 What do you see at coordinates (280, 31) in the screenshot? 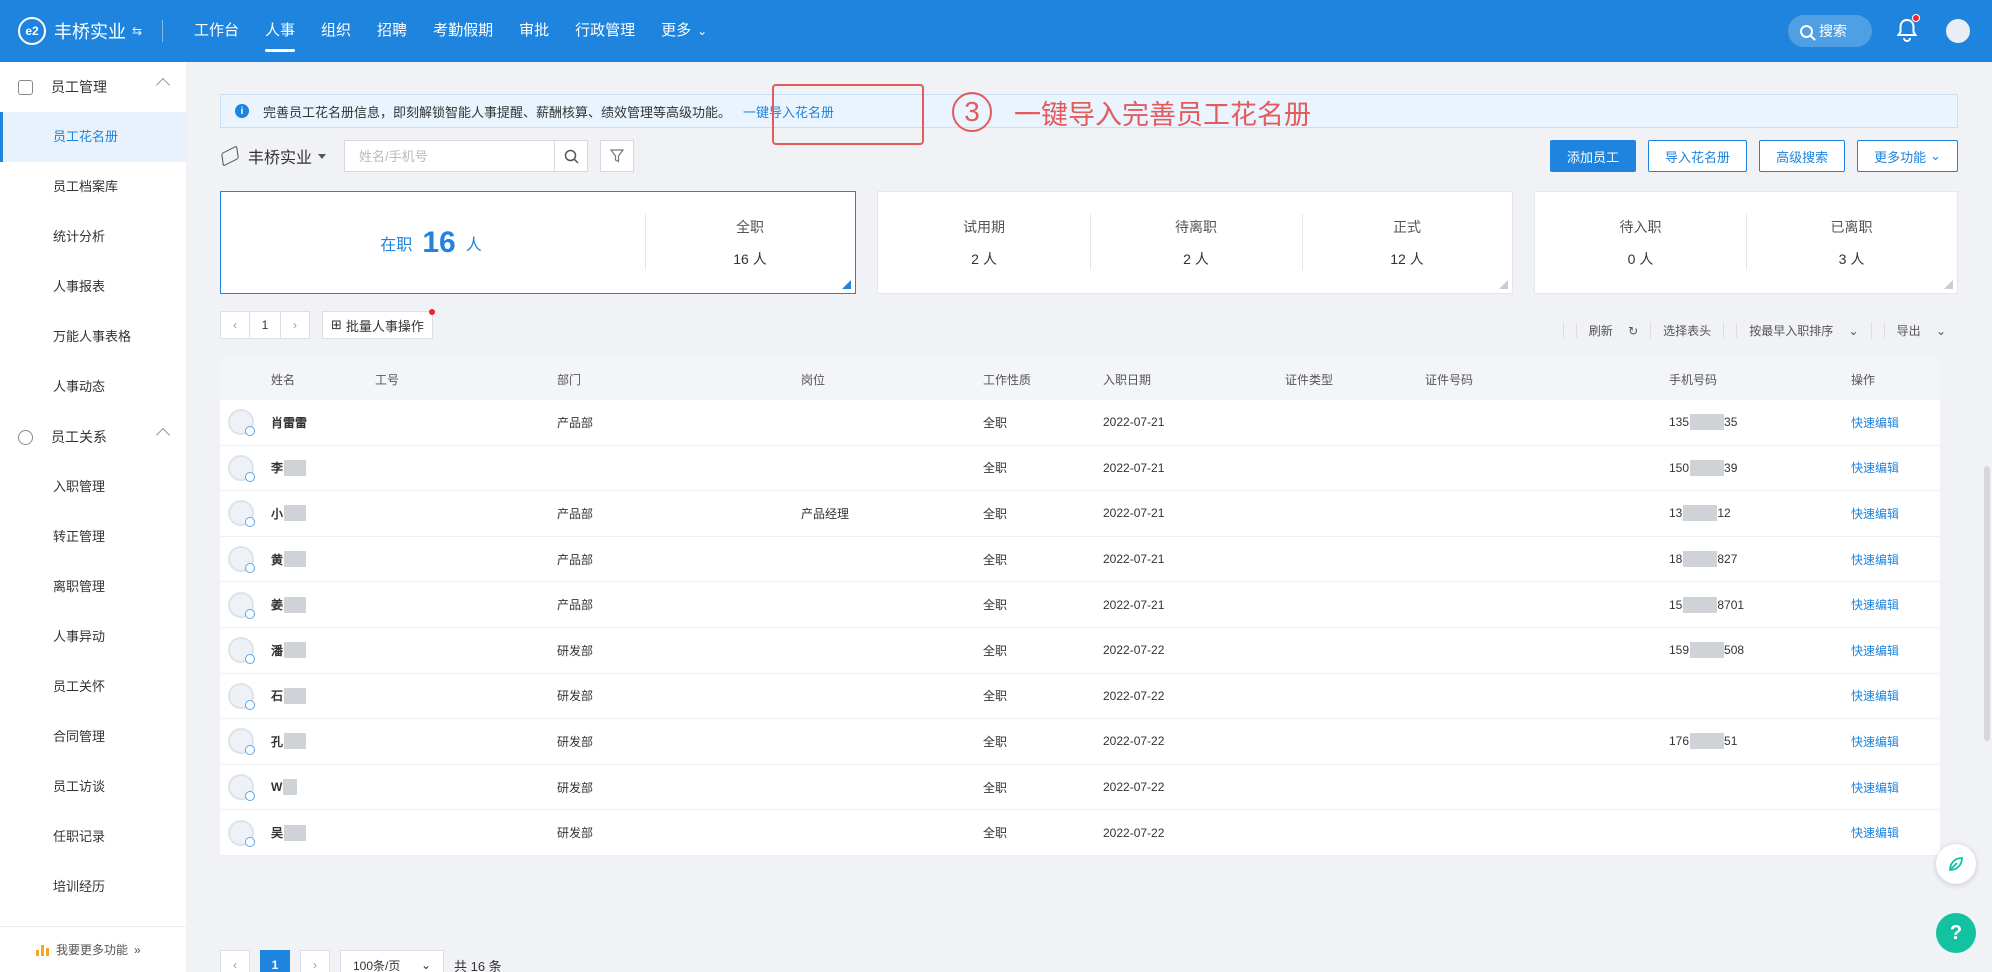
I see `nav-item-hr: 人事` at bounding box center [280, 31].